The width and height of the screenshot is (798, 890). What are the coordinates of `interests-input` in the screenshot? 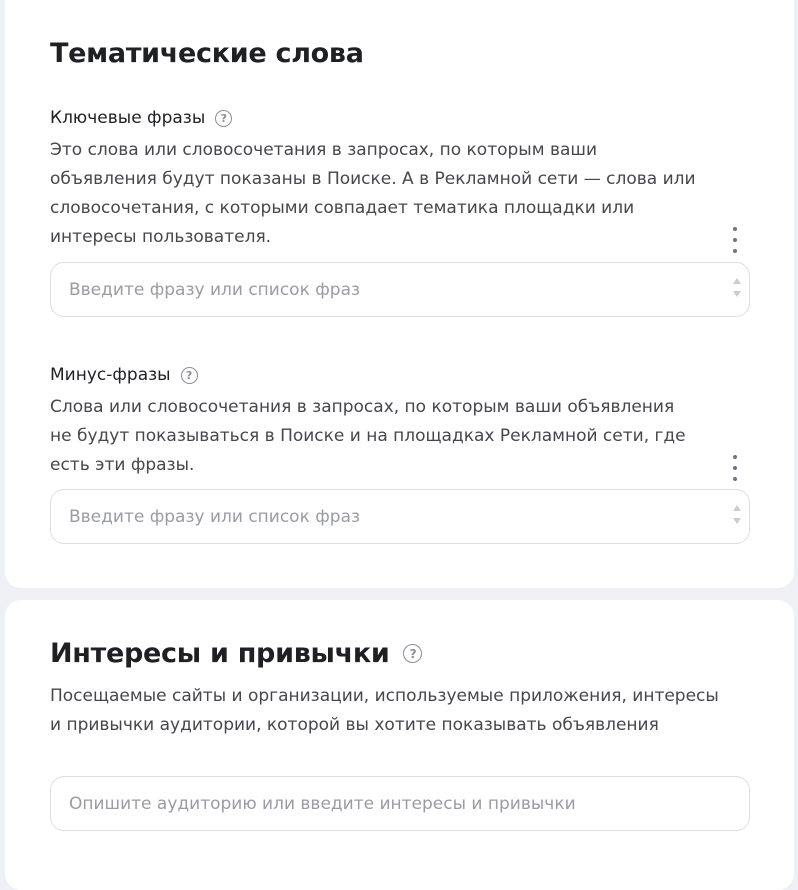 It's located at (400, 803).